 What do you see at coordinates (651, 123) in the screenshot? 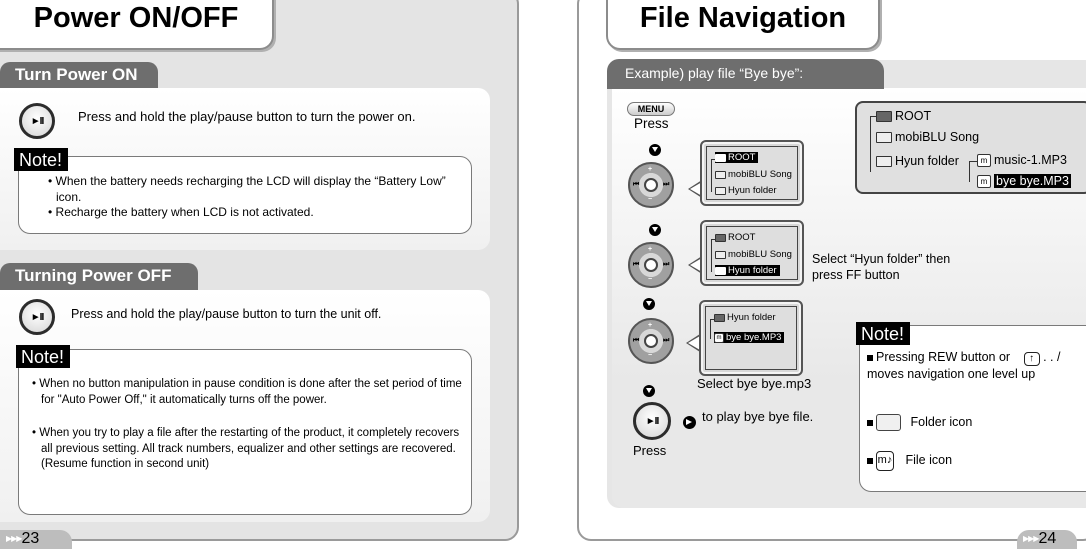
I see `press-label: Press` at bounding box center [651, 123].